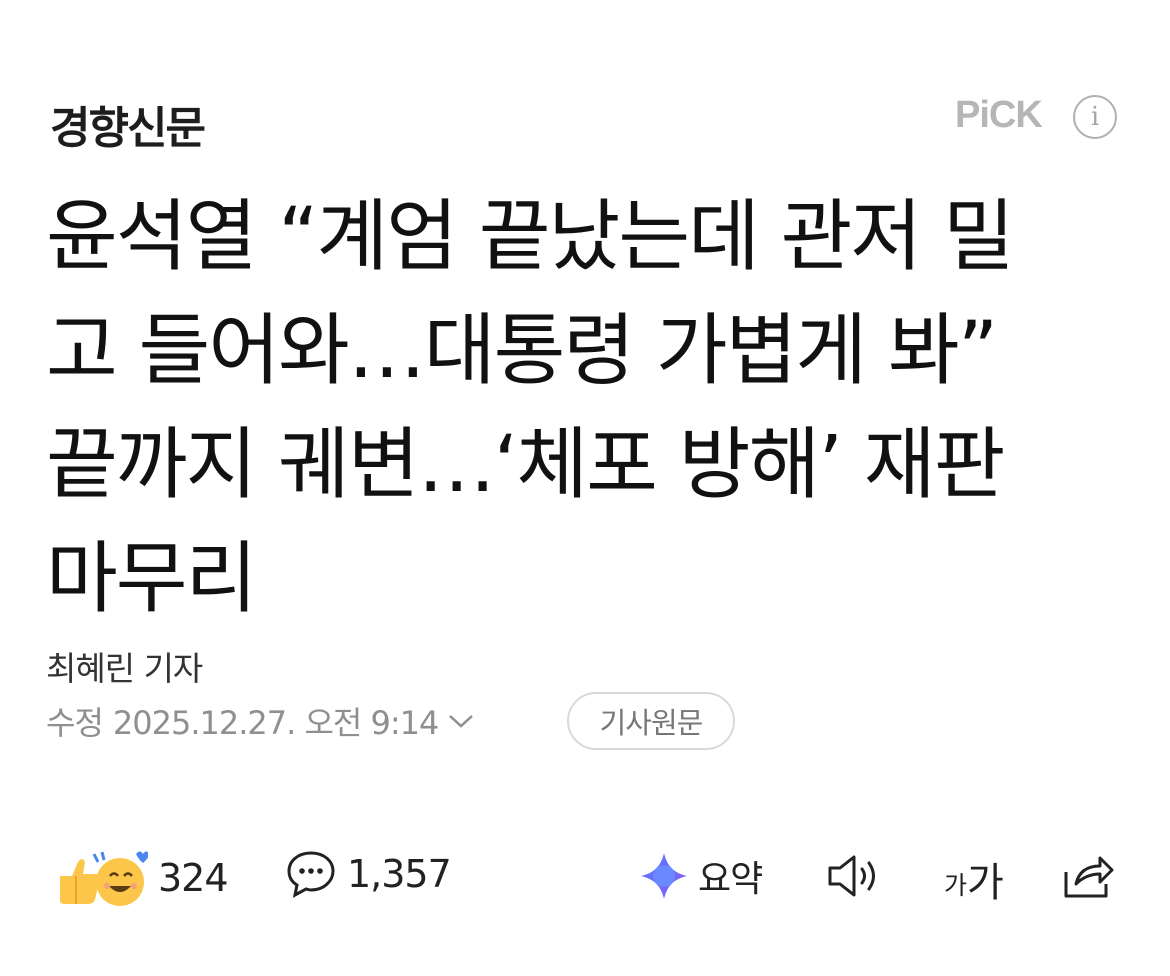 The height and width of the screenshot is (976, 1170). I want to click on comment-count: 1,357, so click(399, 874).